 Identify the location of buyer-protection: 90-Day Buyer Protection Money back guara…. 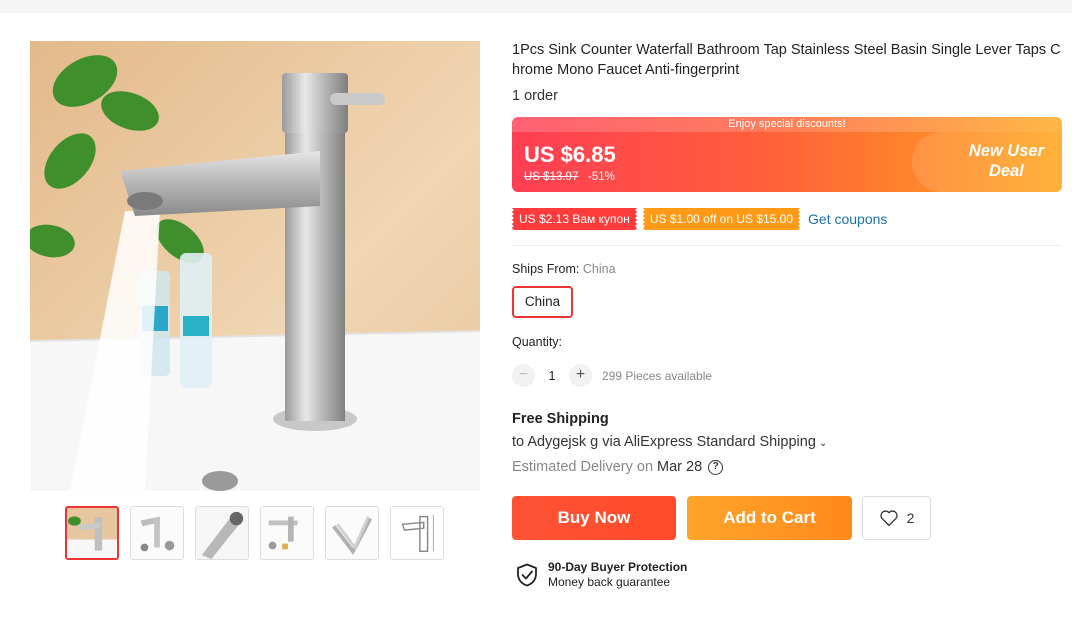
(601, 574).